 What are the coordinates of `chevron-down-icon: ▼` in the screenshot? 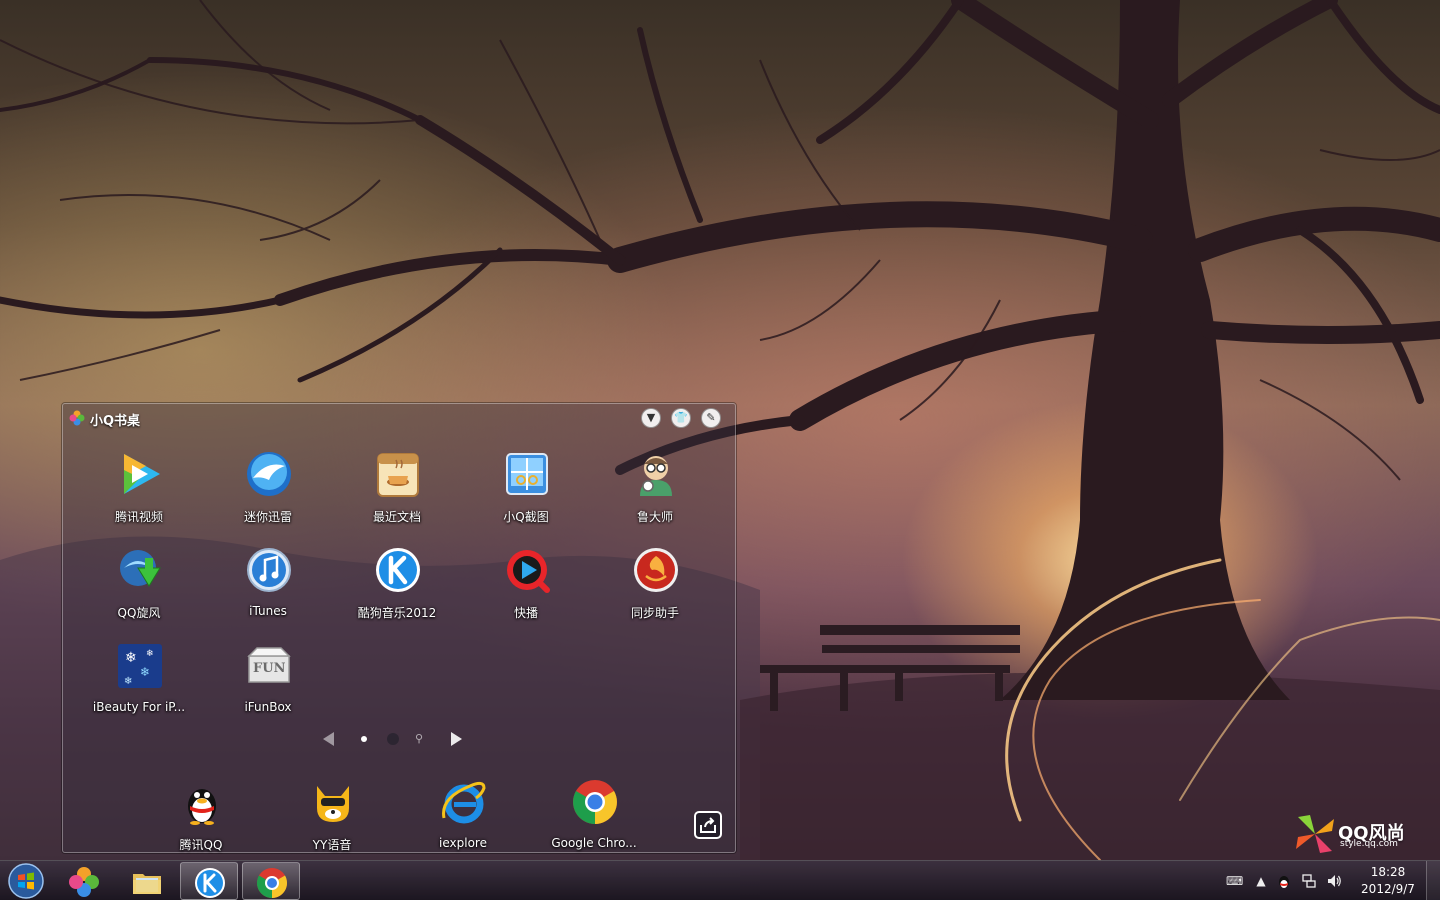 It's located at (651, 417).